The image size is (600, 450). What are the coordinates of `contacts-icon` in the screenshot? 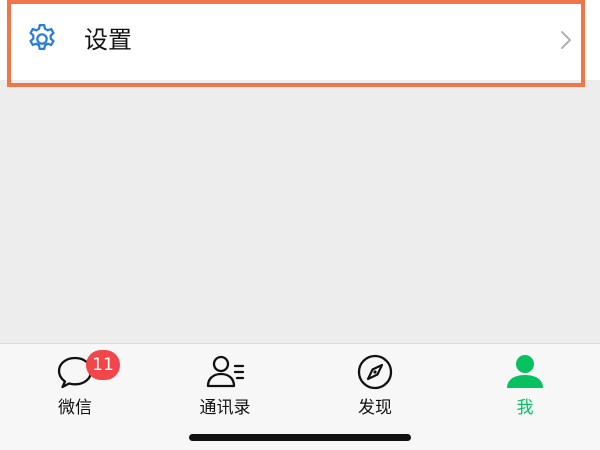 It's located at (225, 371).